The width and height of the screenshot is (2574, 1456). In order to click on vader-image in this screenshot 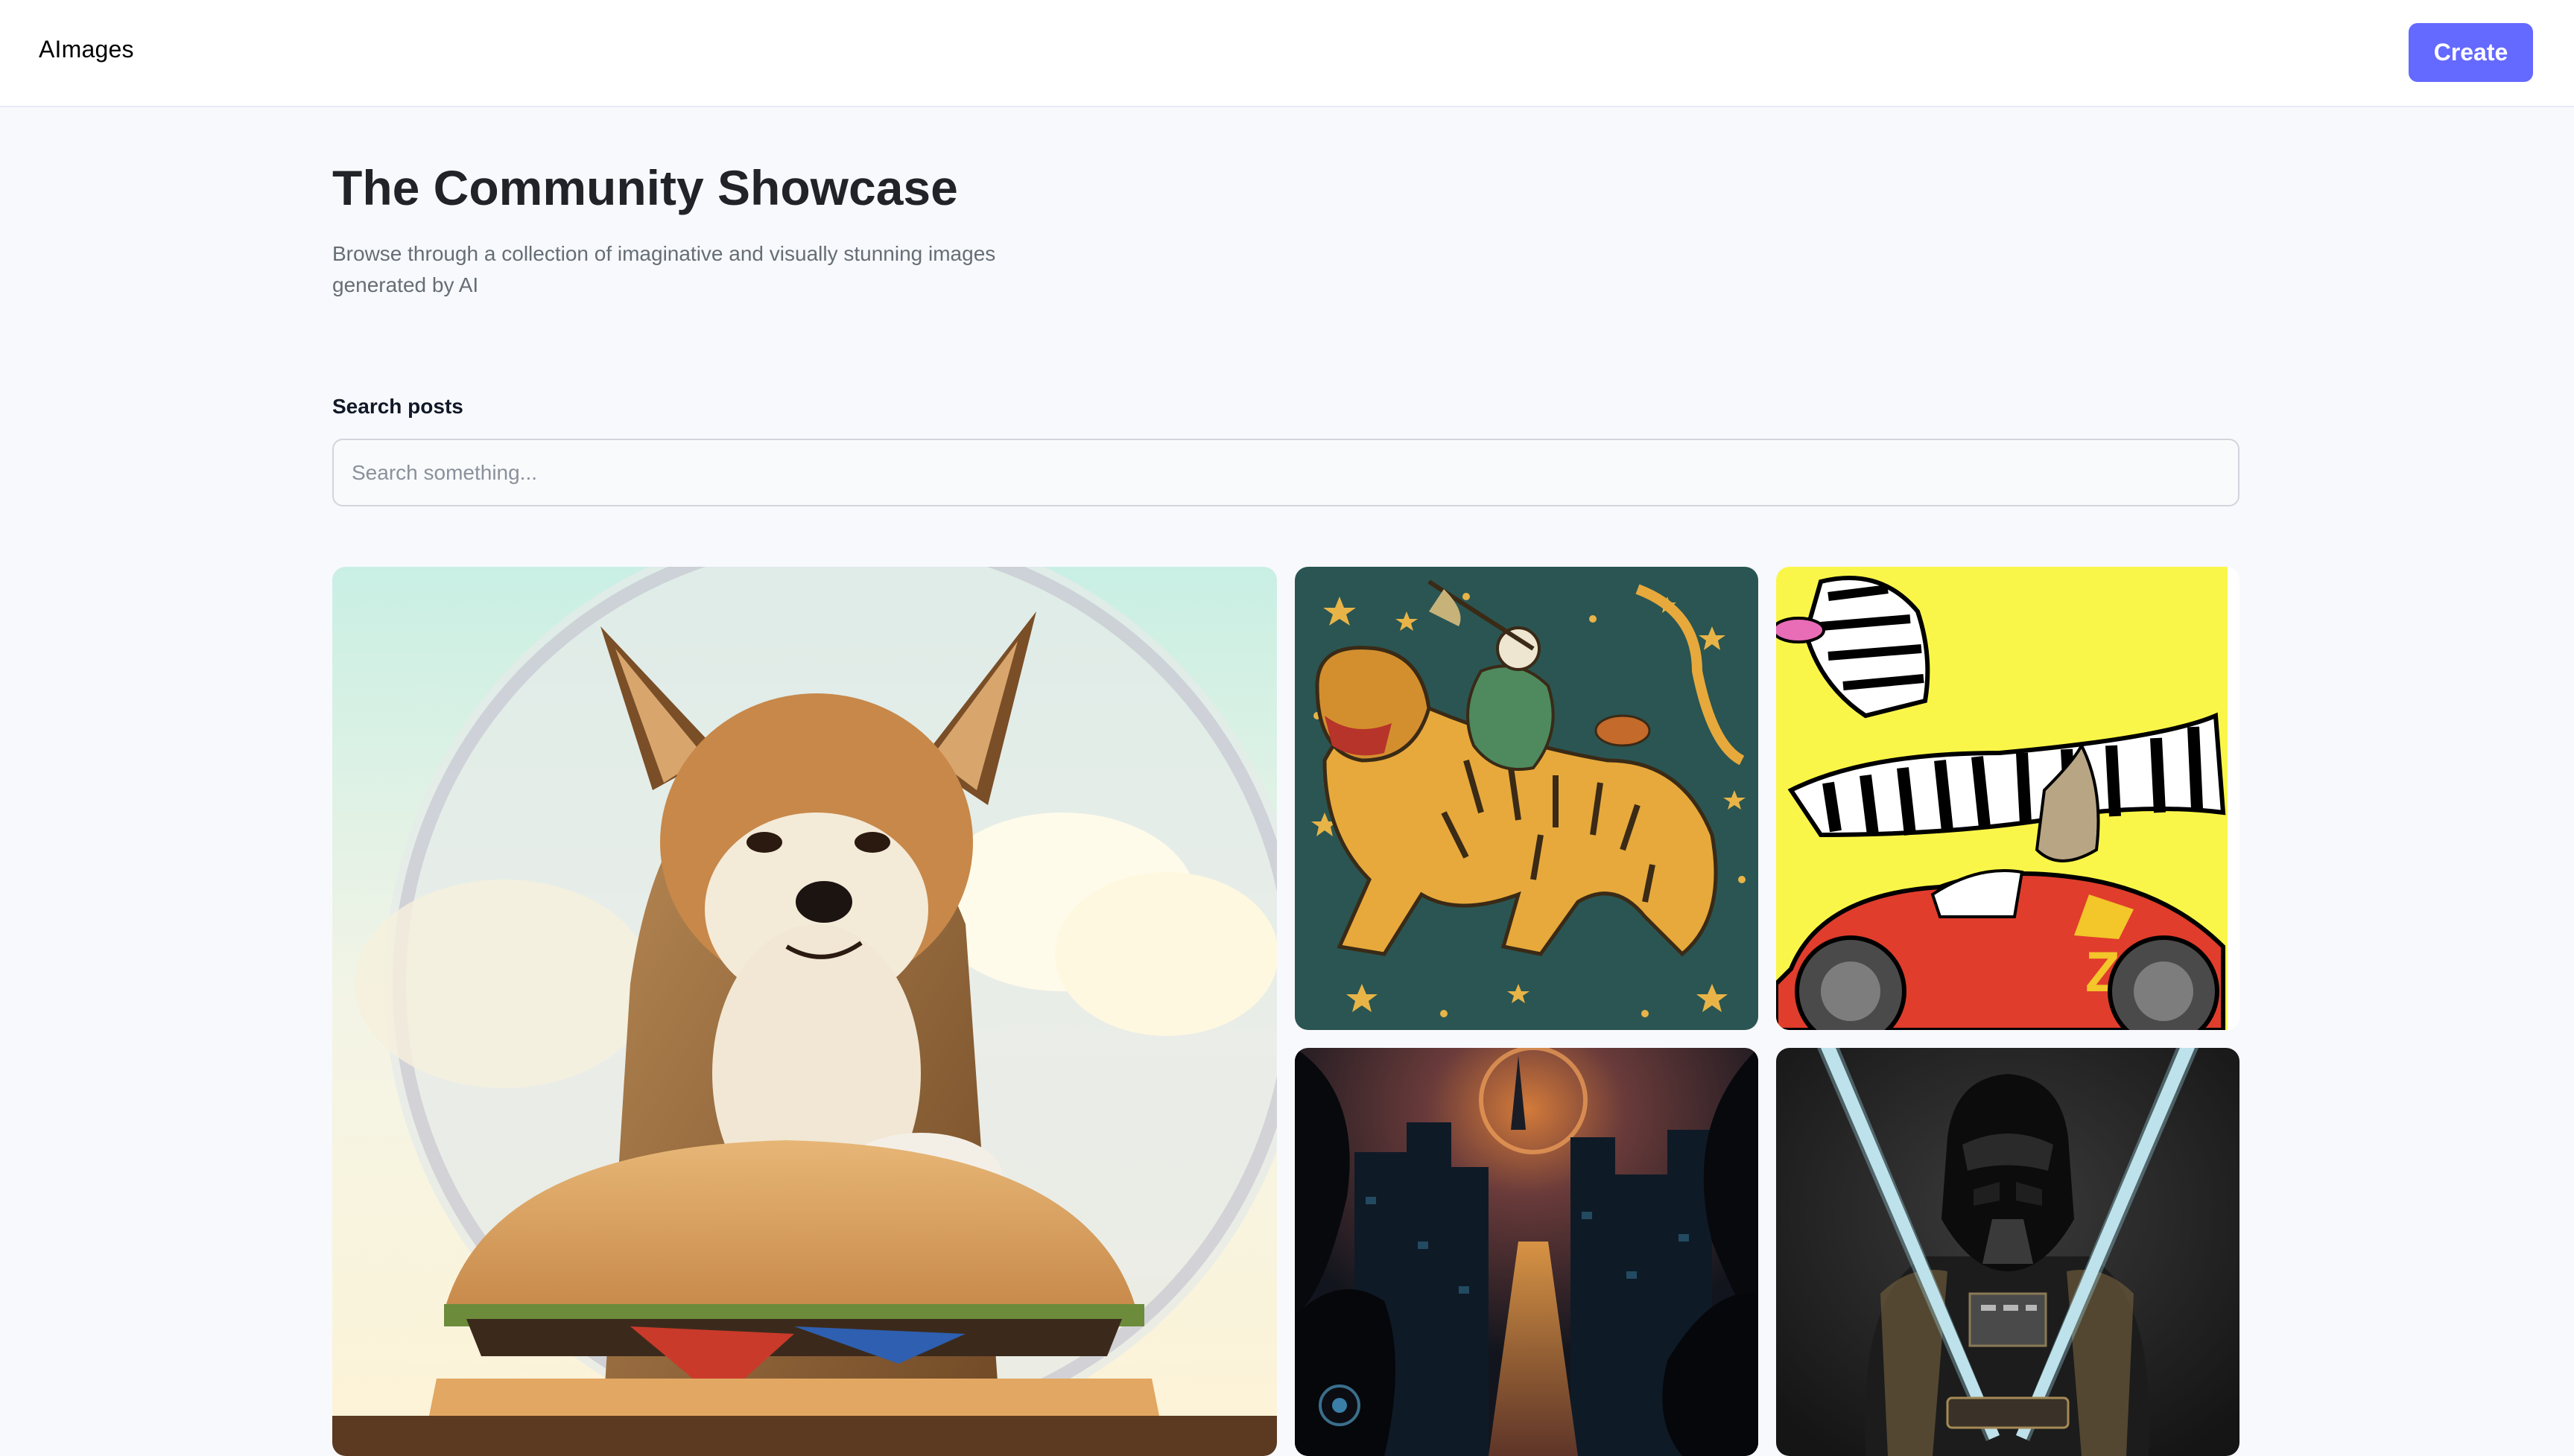, I will do `click(2007, 1252)`.